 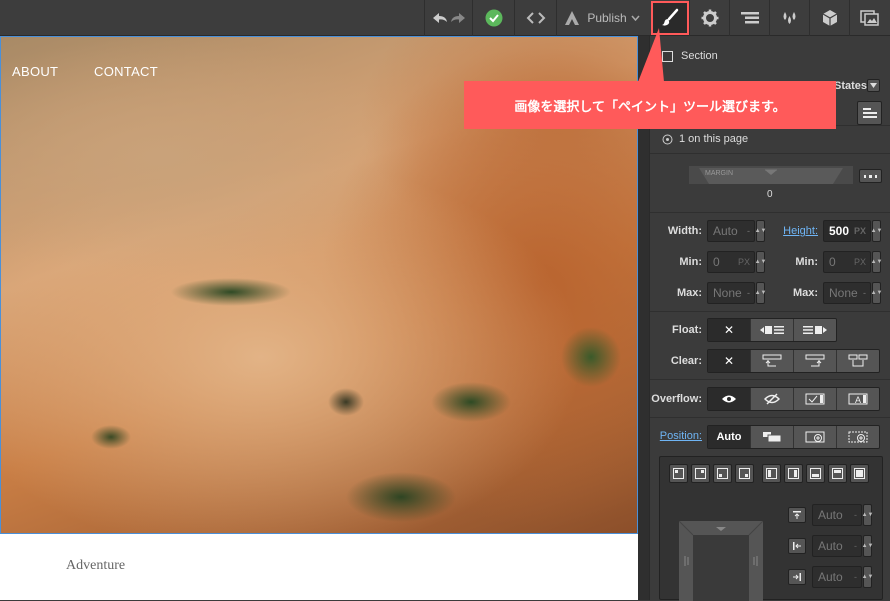 What do you see at coordinates (771, 528) in the screenshot?
I see `position-presets-panel: Auto - ▲▼ Auto - ▲▼ Auto - ▲▼` at bounding box center [771, 528].